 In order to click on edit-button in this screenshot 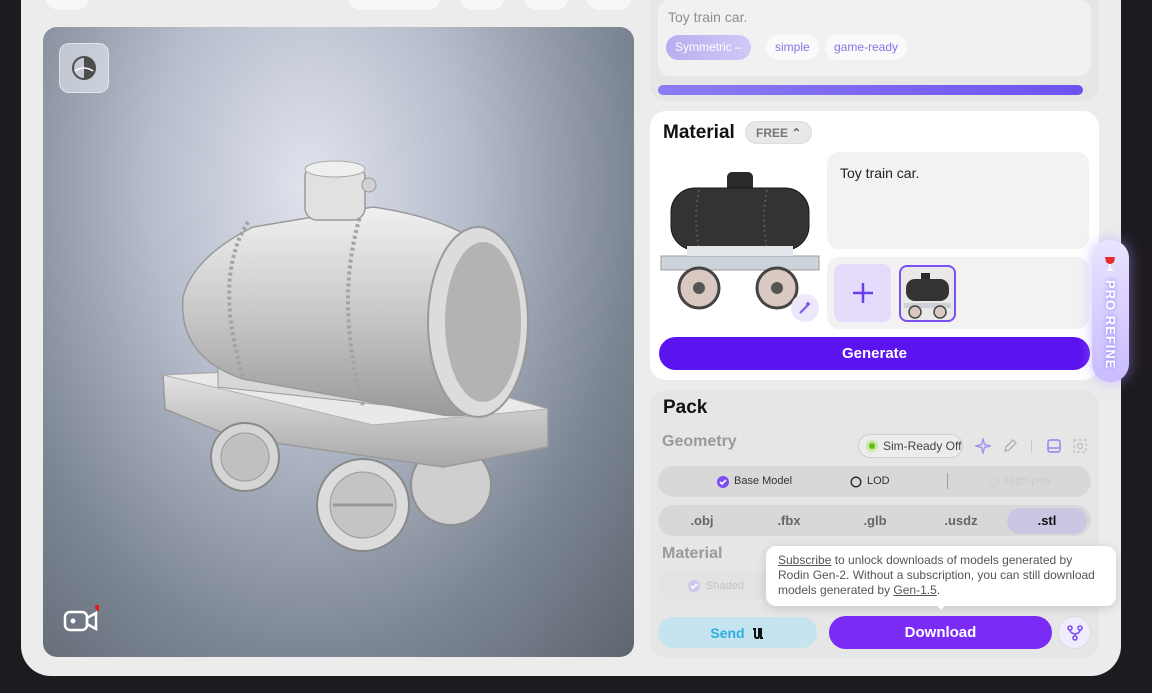, I will do `click(1010, 446)`.